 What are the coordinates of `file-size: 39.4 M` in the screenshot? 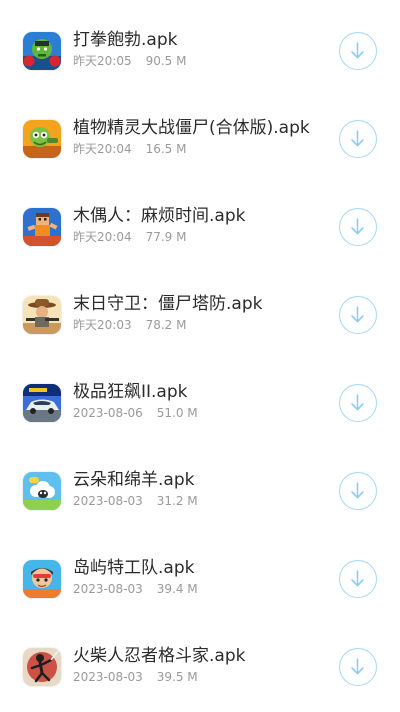 It's located at (177, 589).